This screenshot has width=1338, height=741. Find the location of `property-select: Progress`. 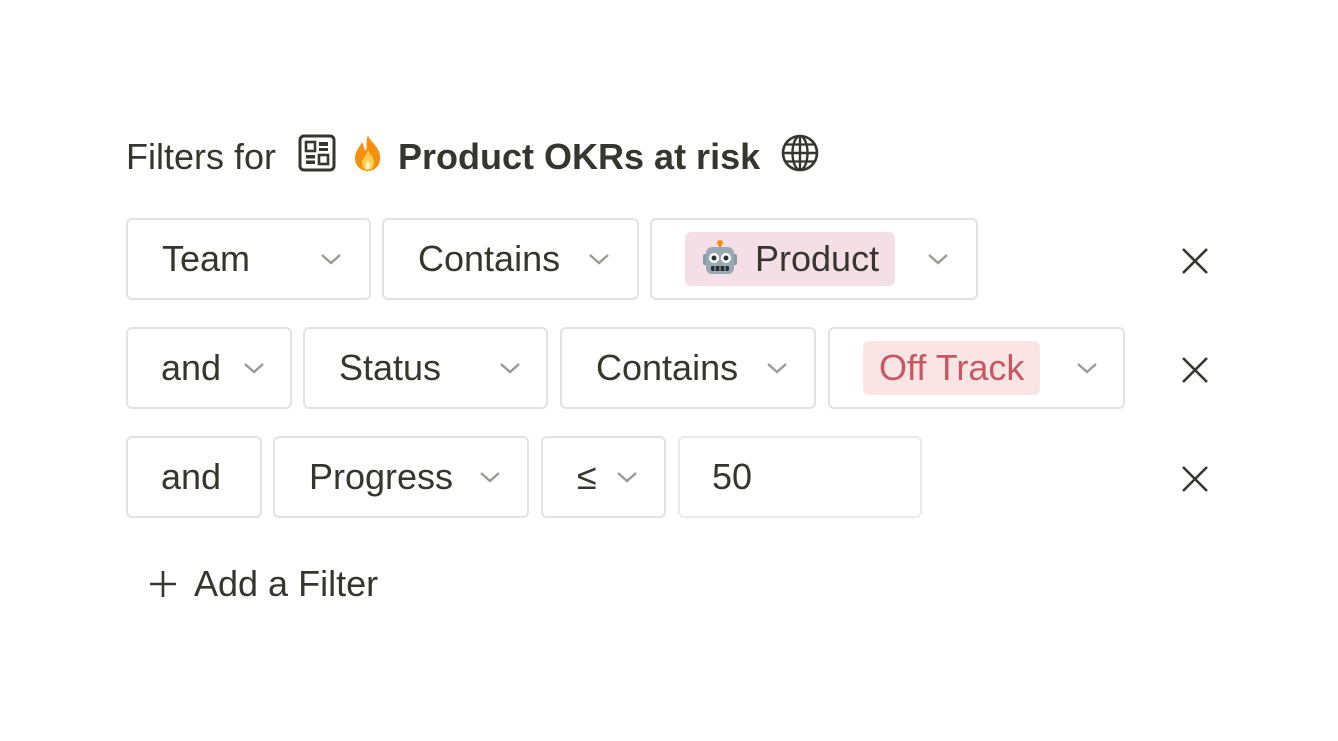

property-select: Progress is located at coordinates (401, 477).